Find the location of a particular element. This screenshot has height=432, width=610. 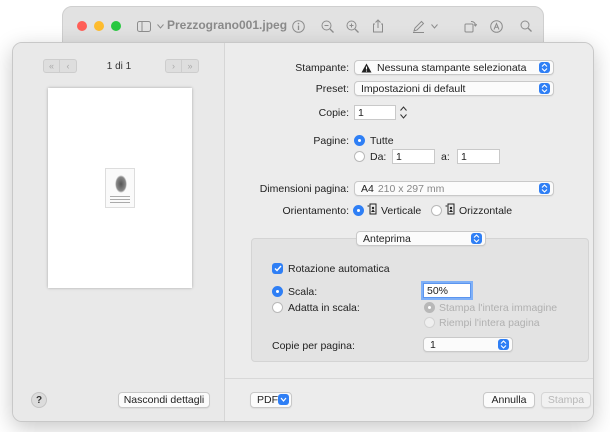

preset-select: Impostazioni di default is located at coordinates (454, 88).